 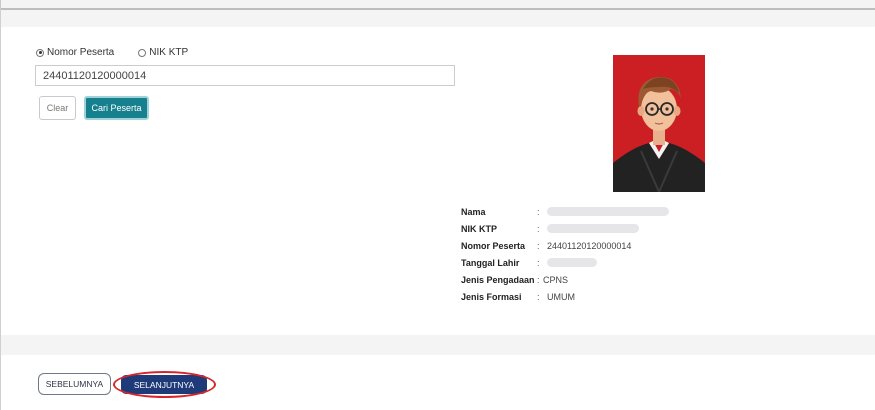 I want to click on radio-nomor-peserta: Nomor Peserta, so click(x=75, y=52).